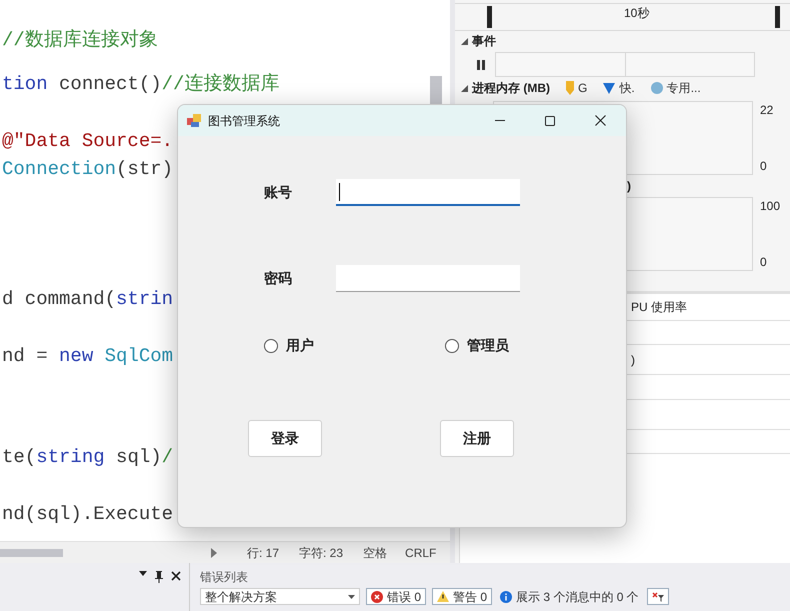 Image resolution: width=790 pixels, height=611 pixels. I want to click on cpu-title: ), so click(629, 186).